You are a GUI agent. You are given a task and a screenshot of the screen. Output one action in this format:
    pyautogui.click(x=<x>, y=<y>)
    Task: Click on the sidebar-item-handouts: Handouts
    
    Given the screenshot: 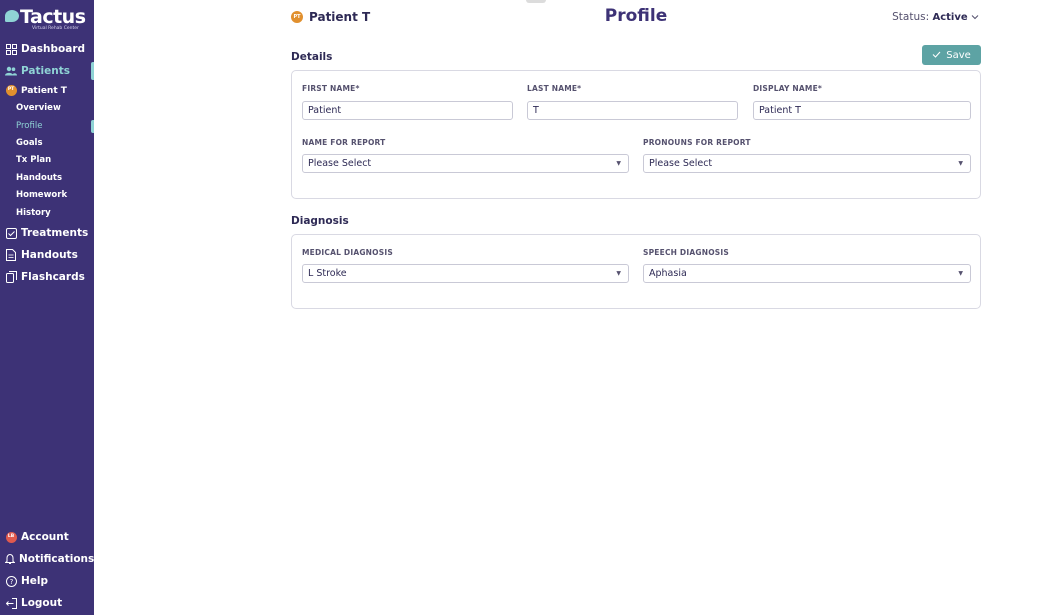 What is the action you would take?
    pyautogui.click(x=47, y=255)
    